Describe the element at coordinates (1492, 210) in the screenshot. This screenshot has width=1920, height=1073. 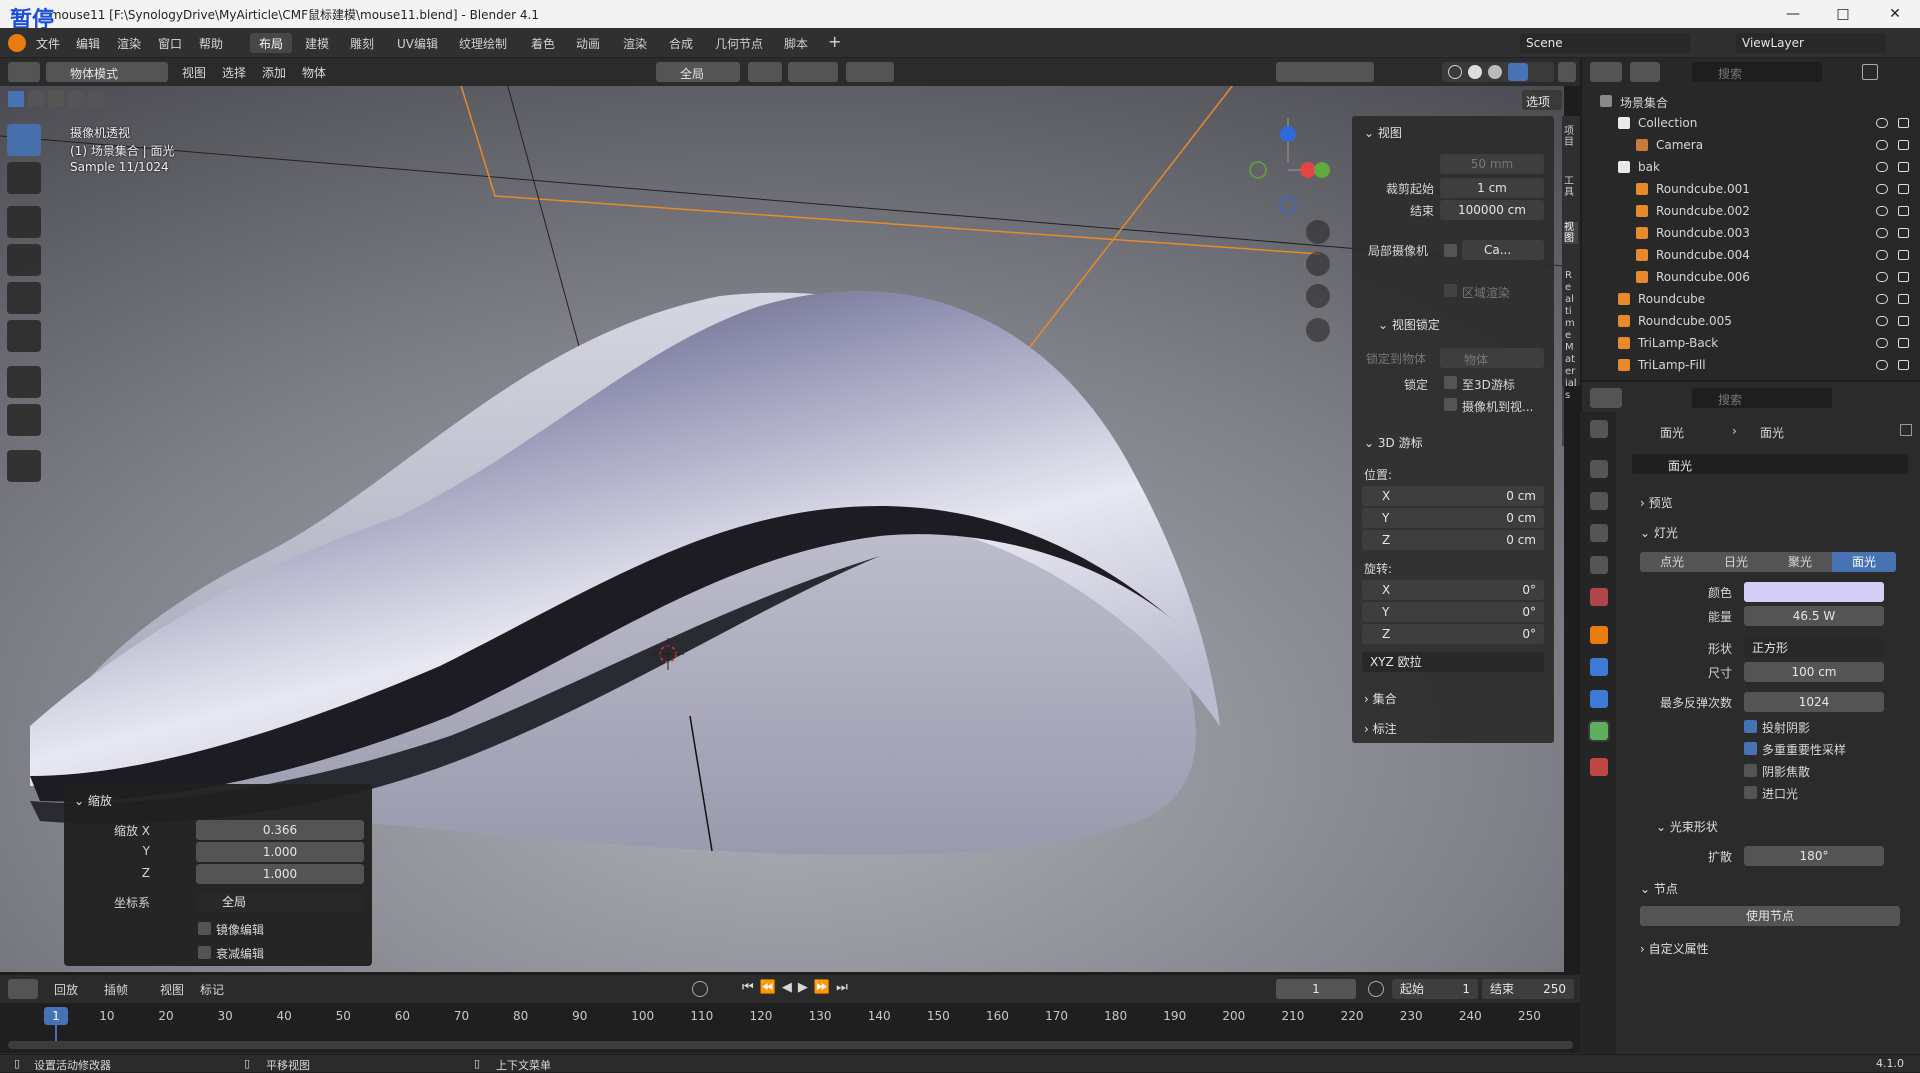
I see `clip-end-field: 100000 cm` at that location.